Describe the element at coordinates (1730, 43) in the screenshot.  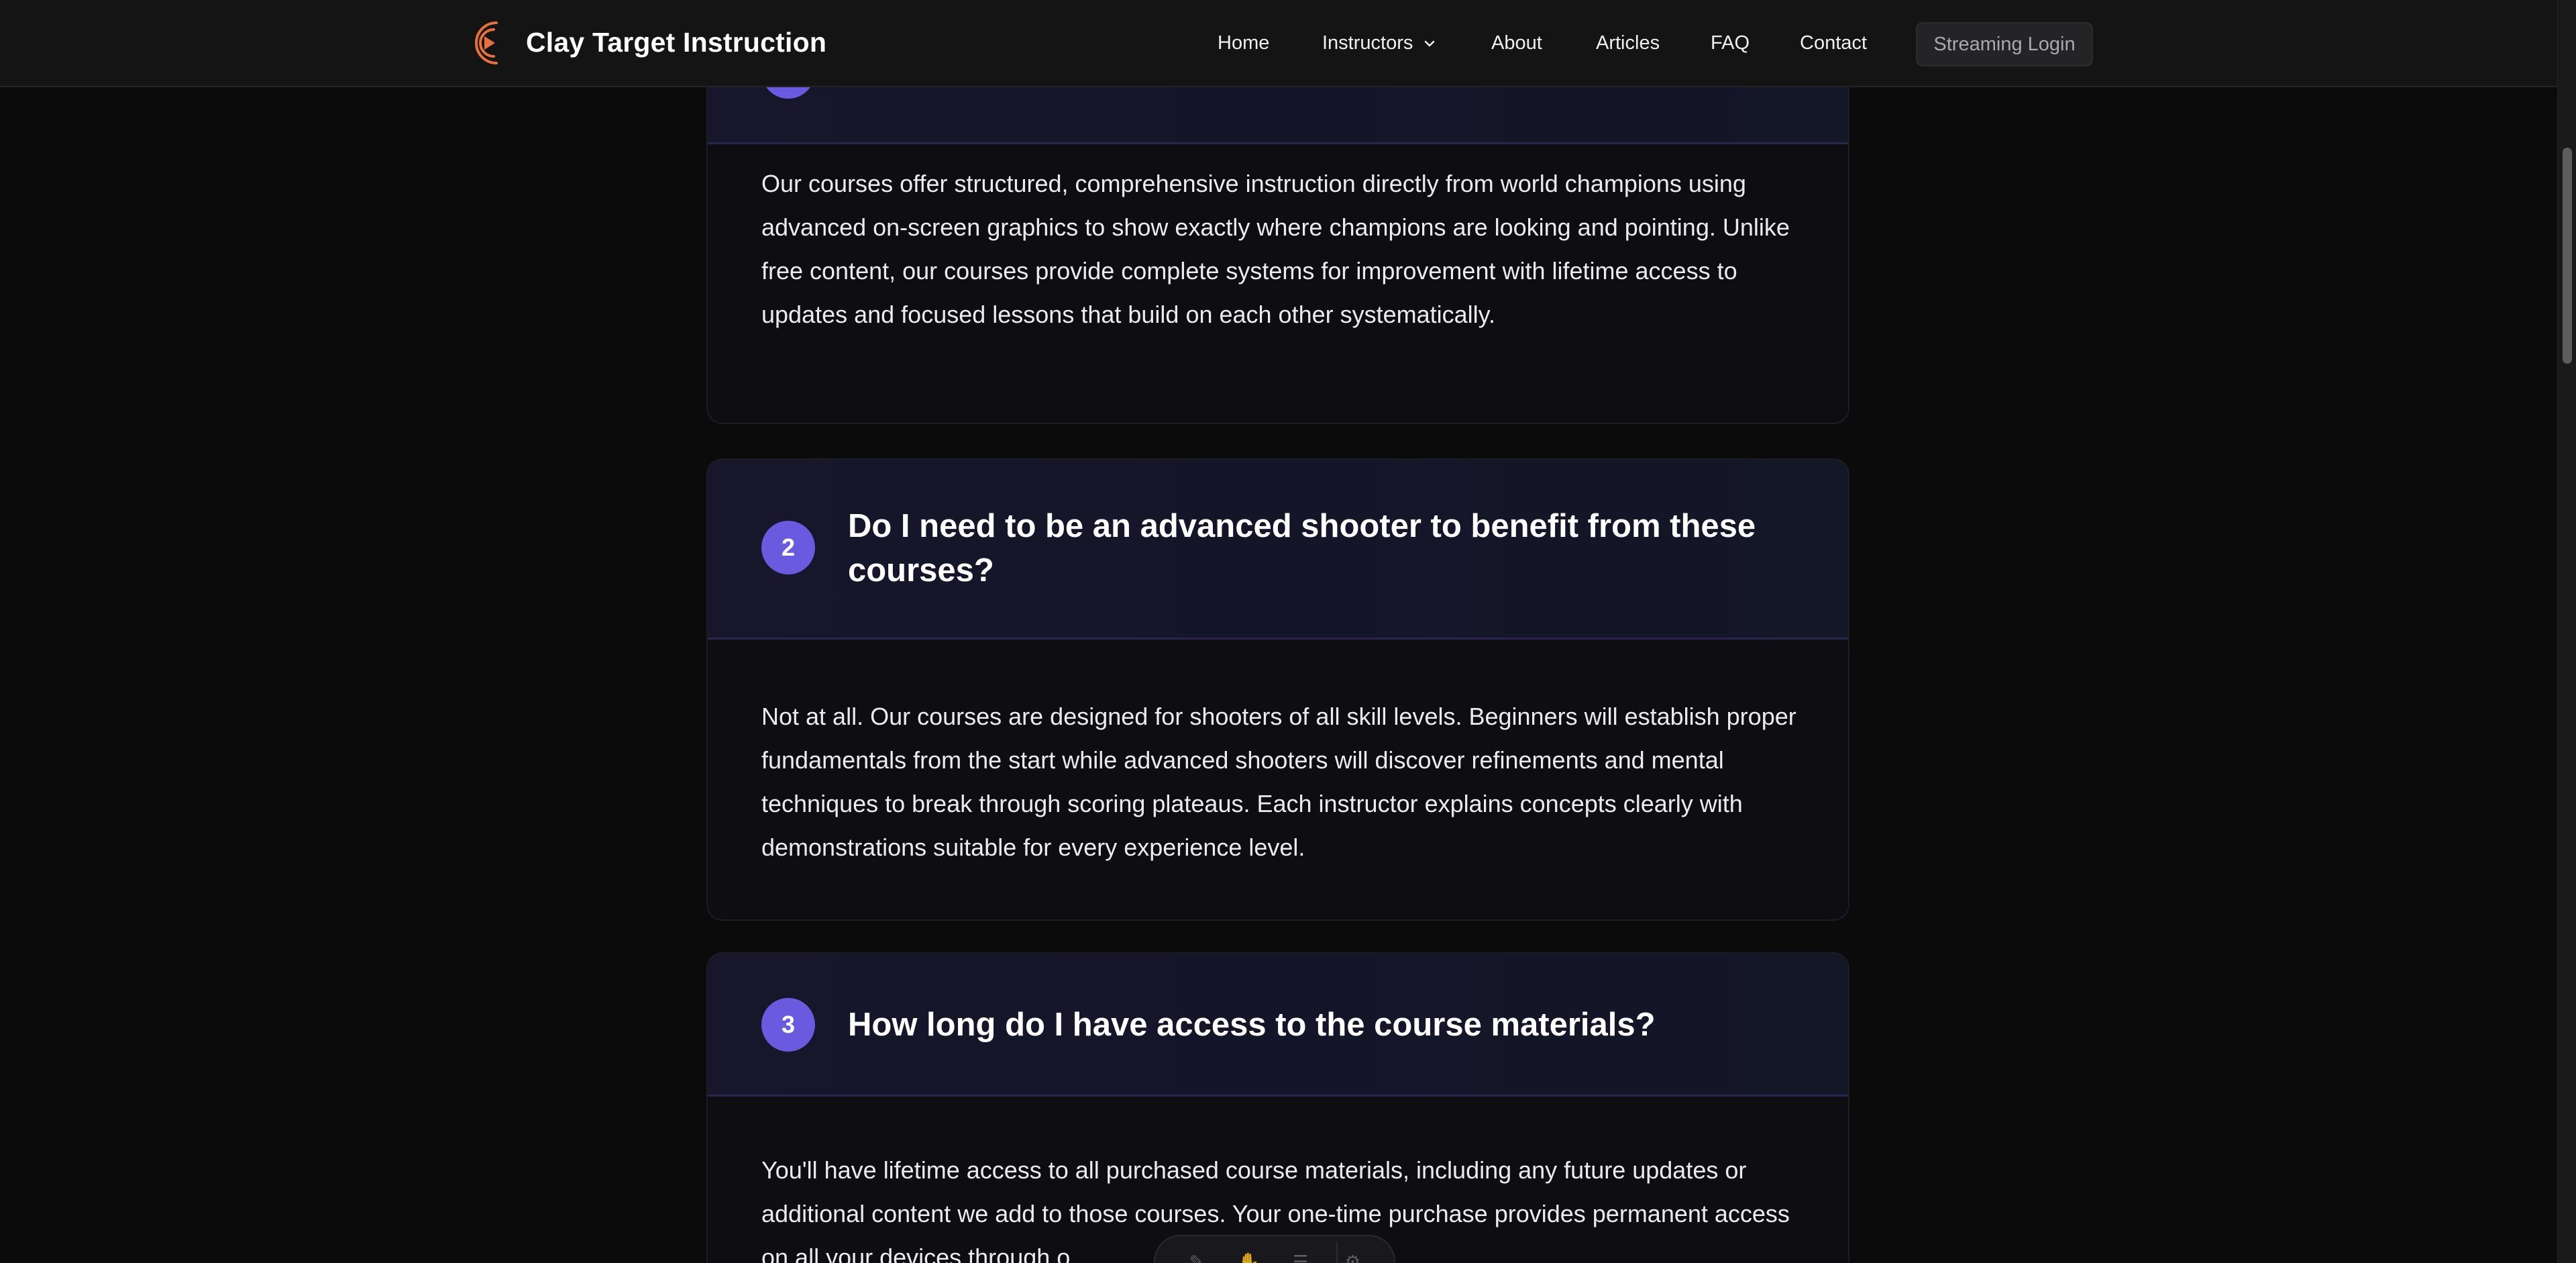
I see `nav-faq: FAQ` at that location.